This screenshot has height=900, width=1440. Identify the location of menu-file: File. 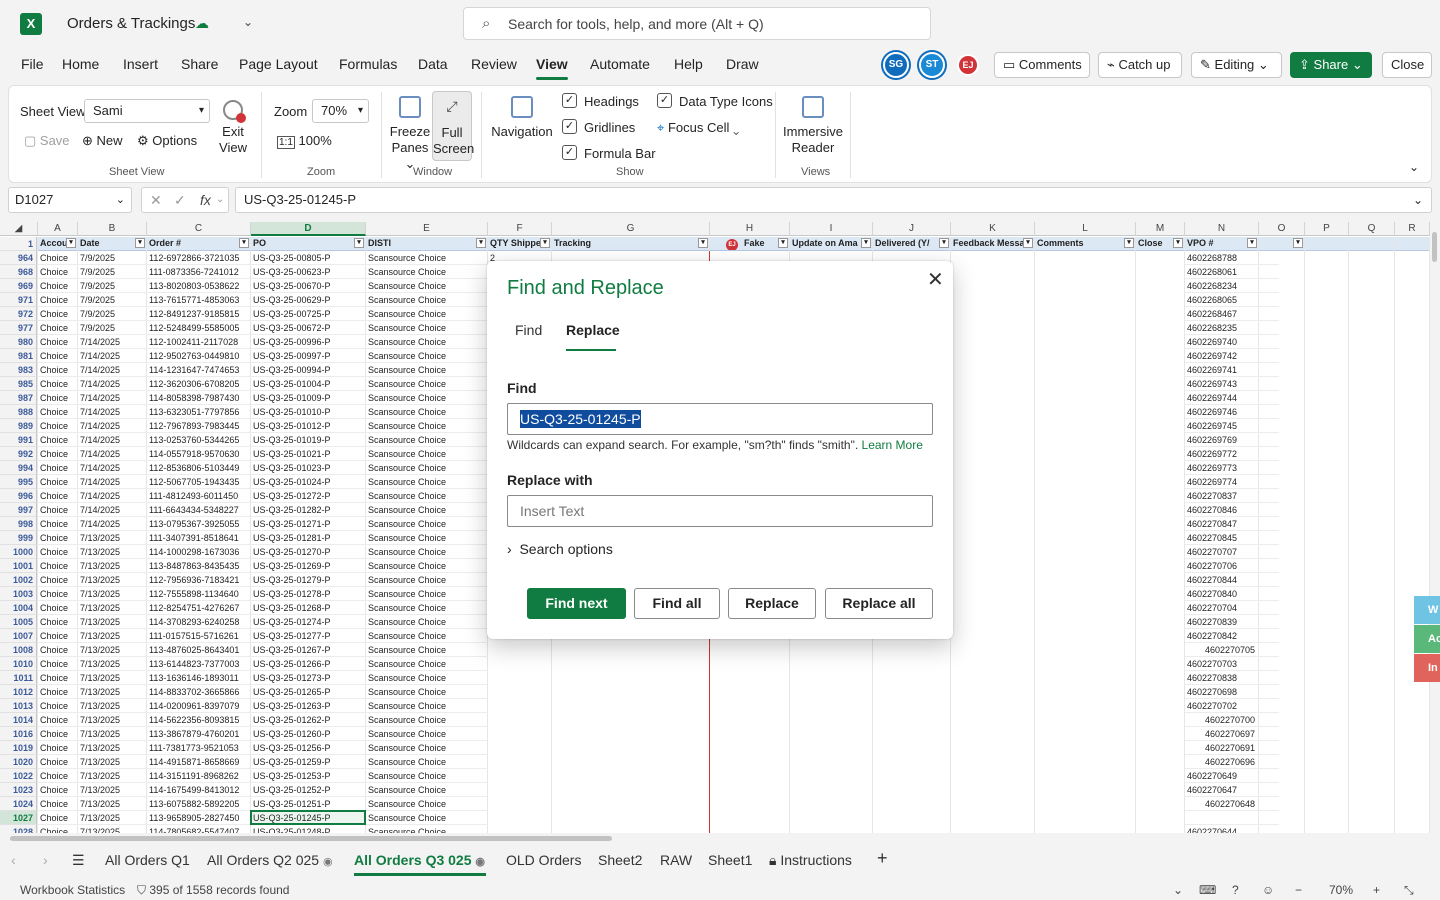
(32, 64).